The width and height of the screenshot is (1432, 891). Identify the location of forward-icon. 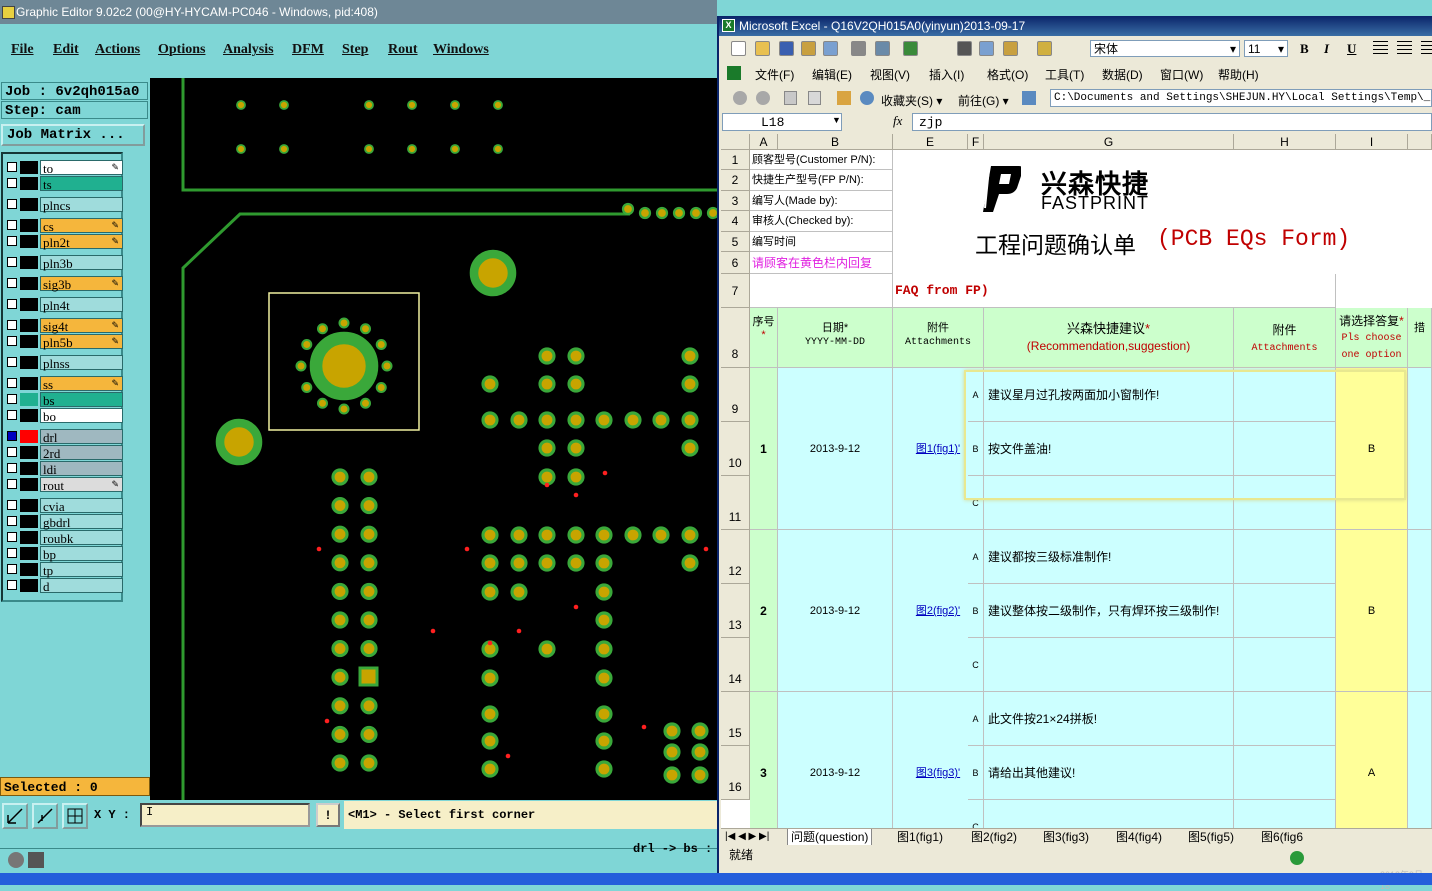
(763, 98).